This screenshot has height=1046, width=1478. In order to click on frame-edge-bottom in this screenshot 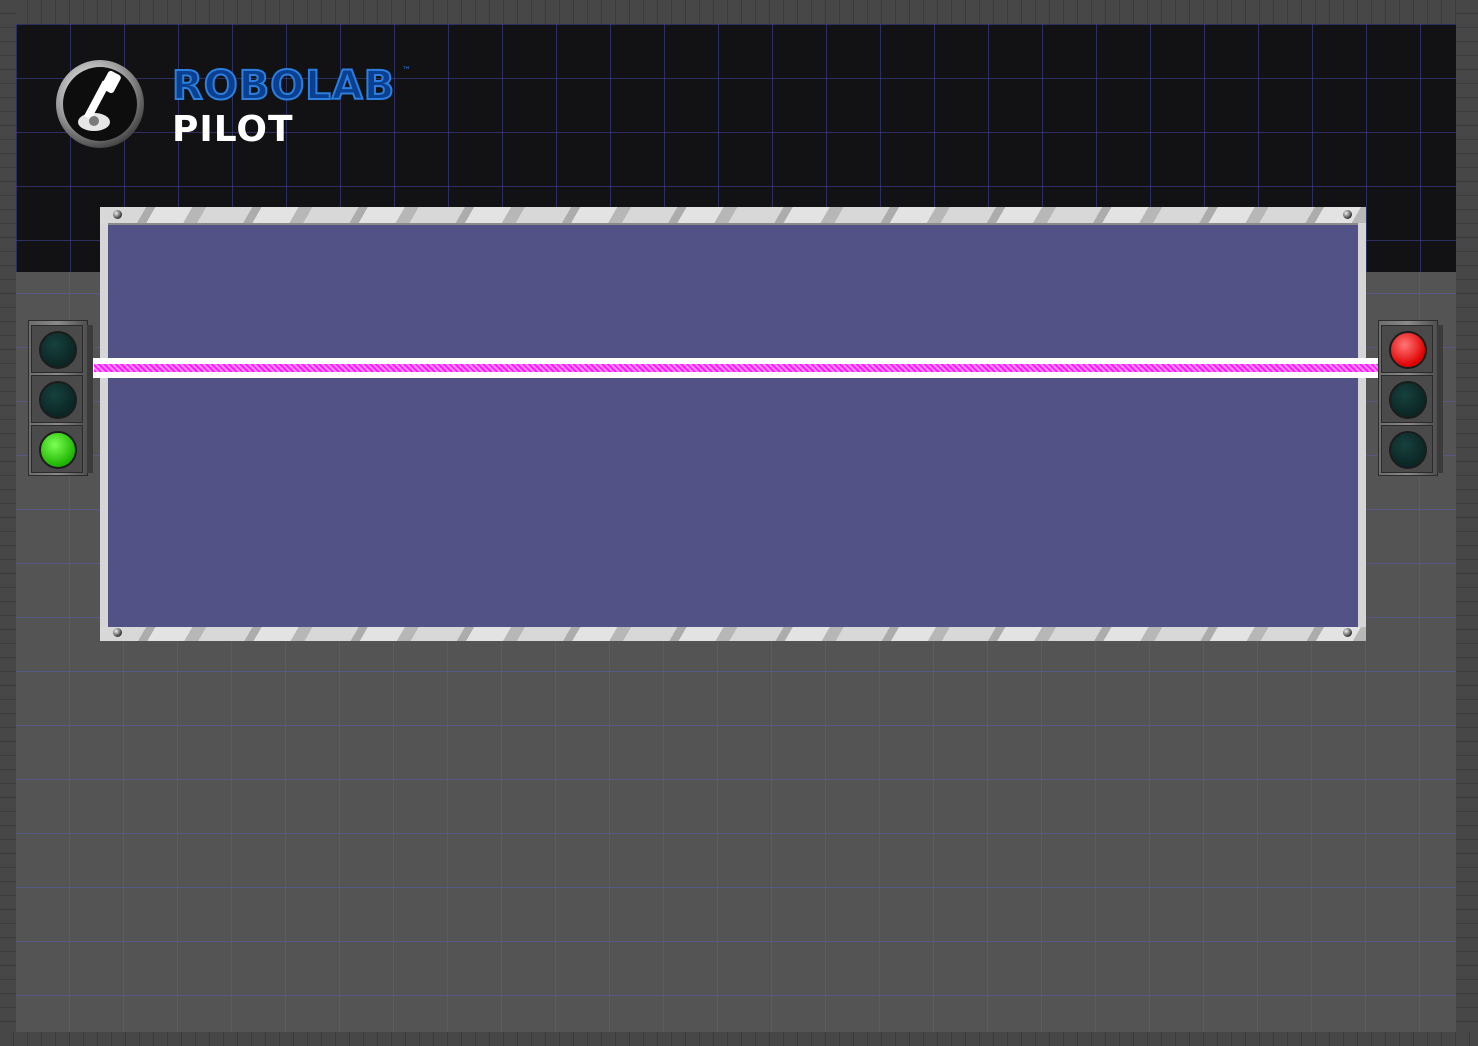, I will do `click(739, 1039)`.